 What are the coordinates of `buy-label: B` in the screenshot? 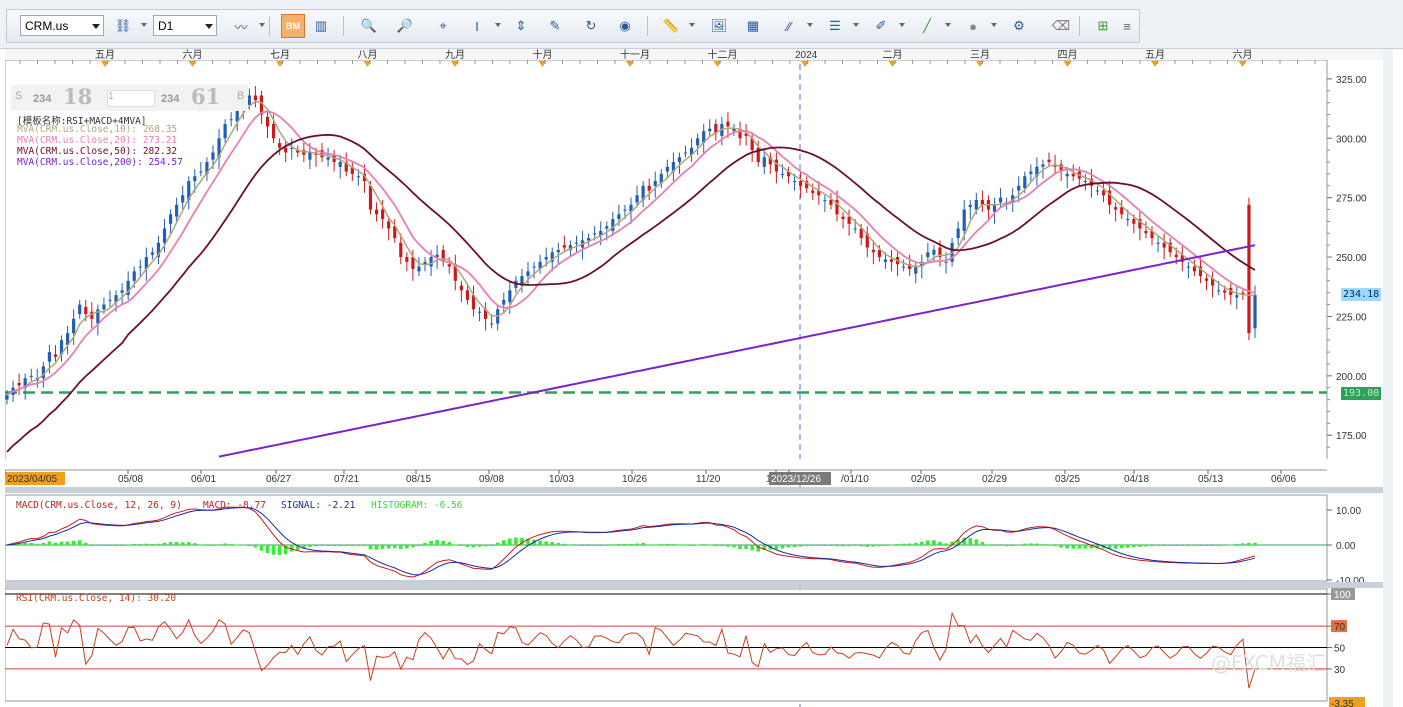 It's located at (241, 96).